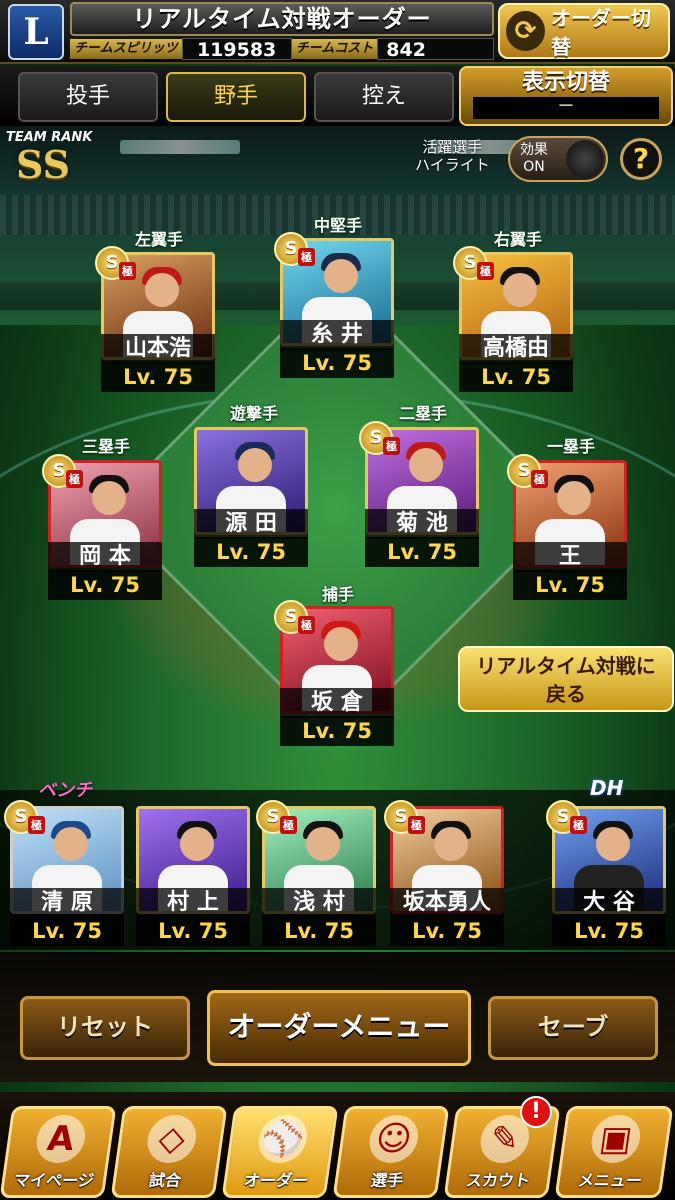 This screenshot has height=1200, width=675. I want to click on notification-badge: !, so click(536, 1112).